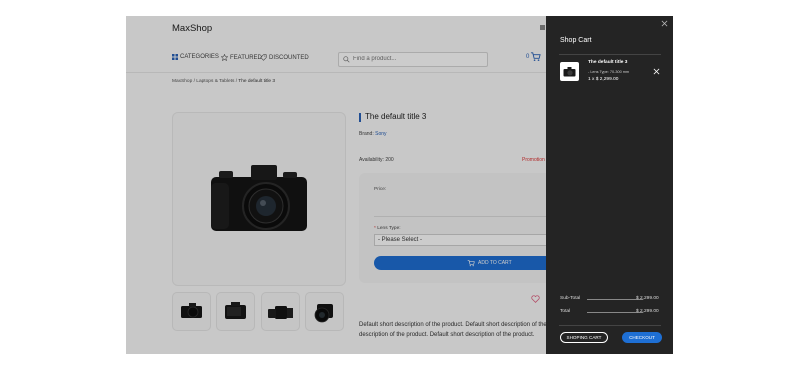 The width and height of the screenshot is (800, 370). What do you see at coordinates (584, 337) in the screenshot?
I see `shopping-cart-button: SHOPING CART` at bounding box center [584, 337].